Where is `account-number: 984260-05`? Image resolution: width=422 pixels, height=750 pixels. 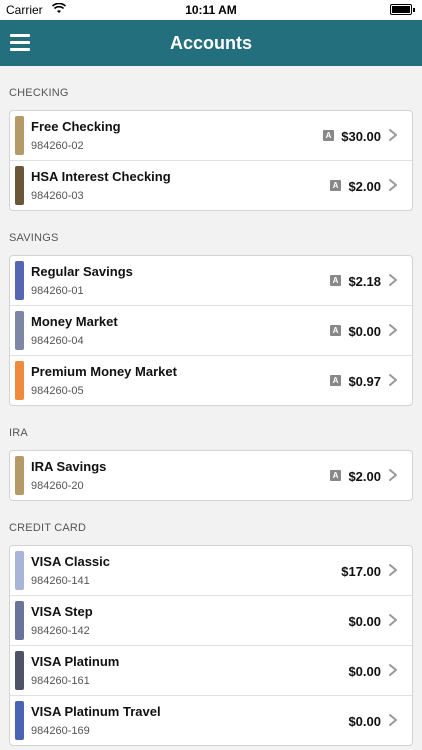 account-number: 984260-05 is located at coordinates (57, 391).